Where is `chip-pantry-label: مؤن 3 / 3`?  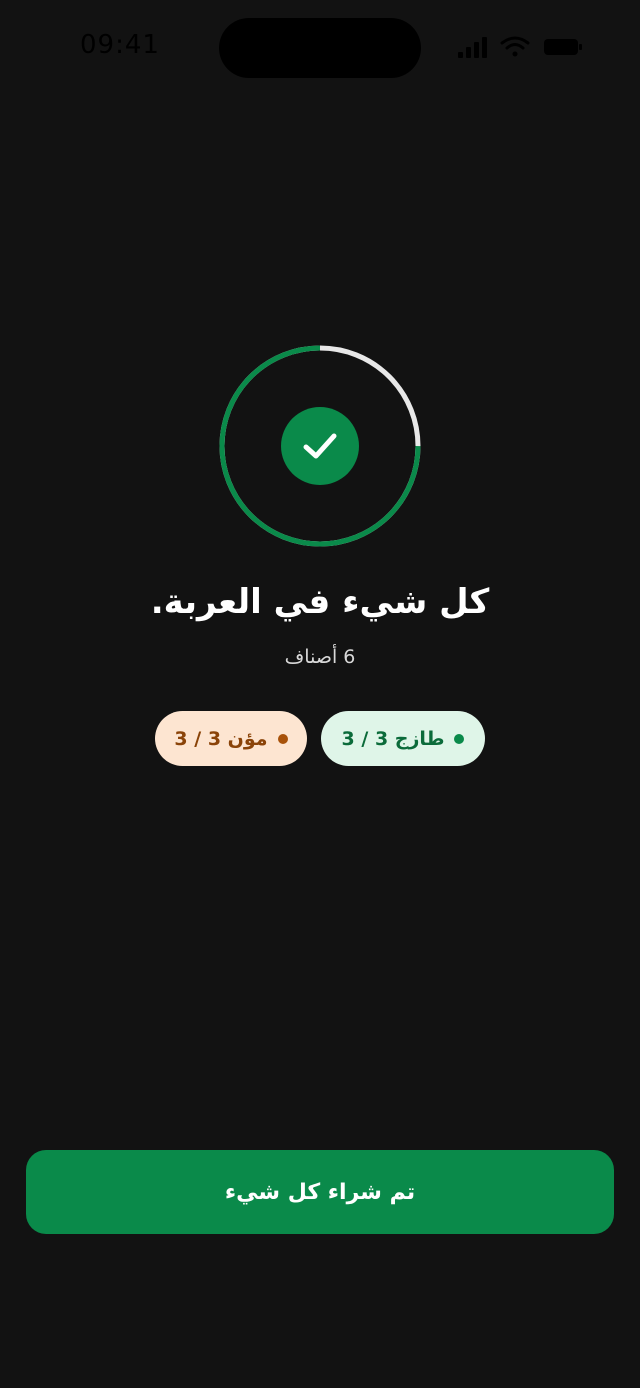 chip-pantry-label: مؤن 3 / 3 is located at coordinates (221, 738).